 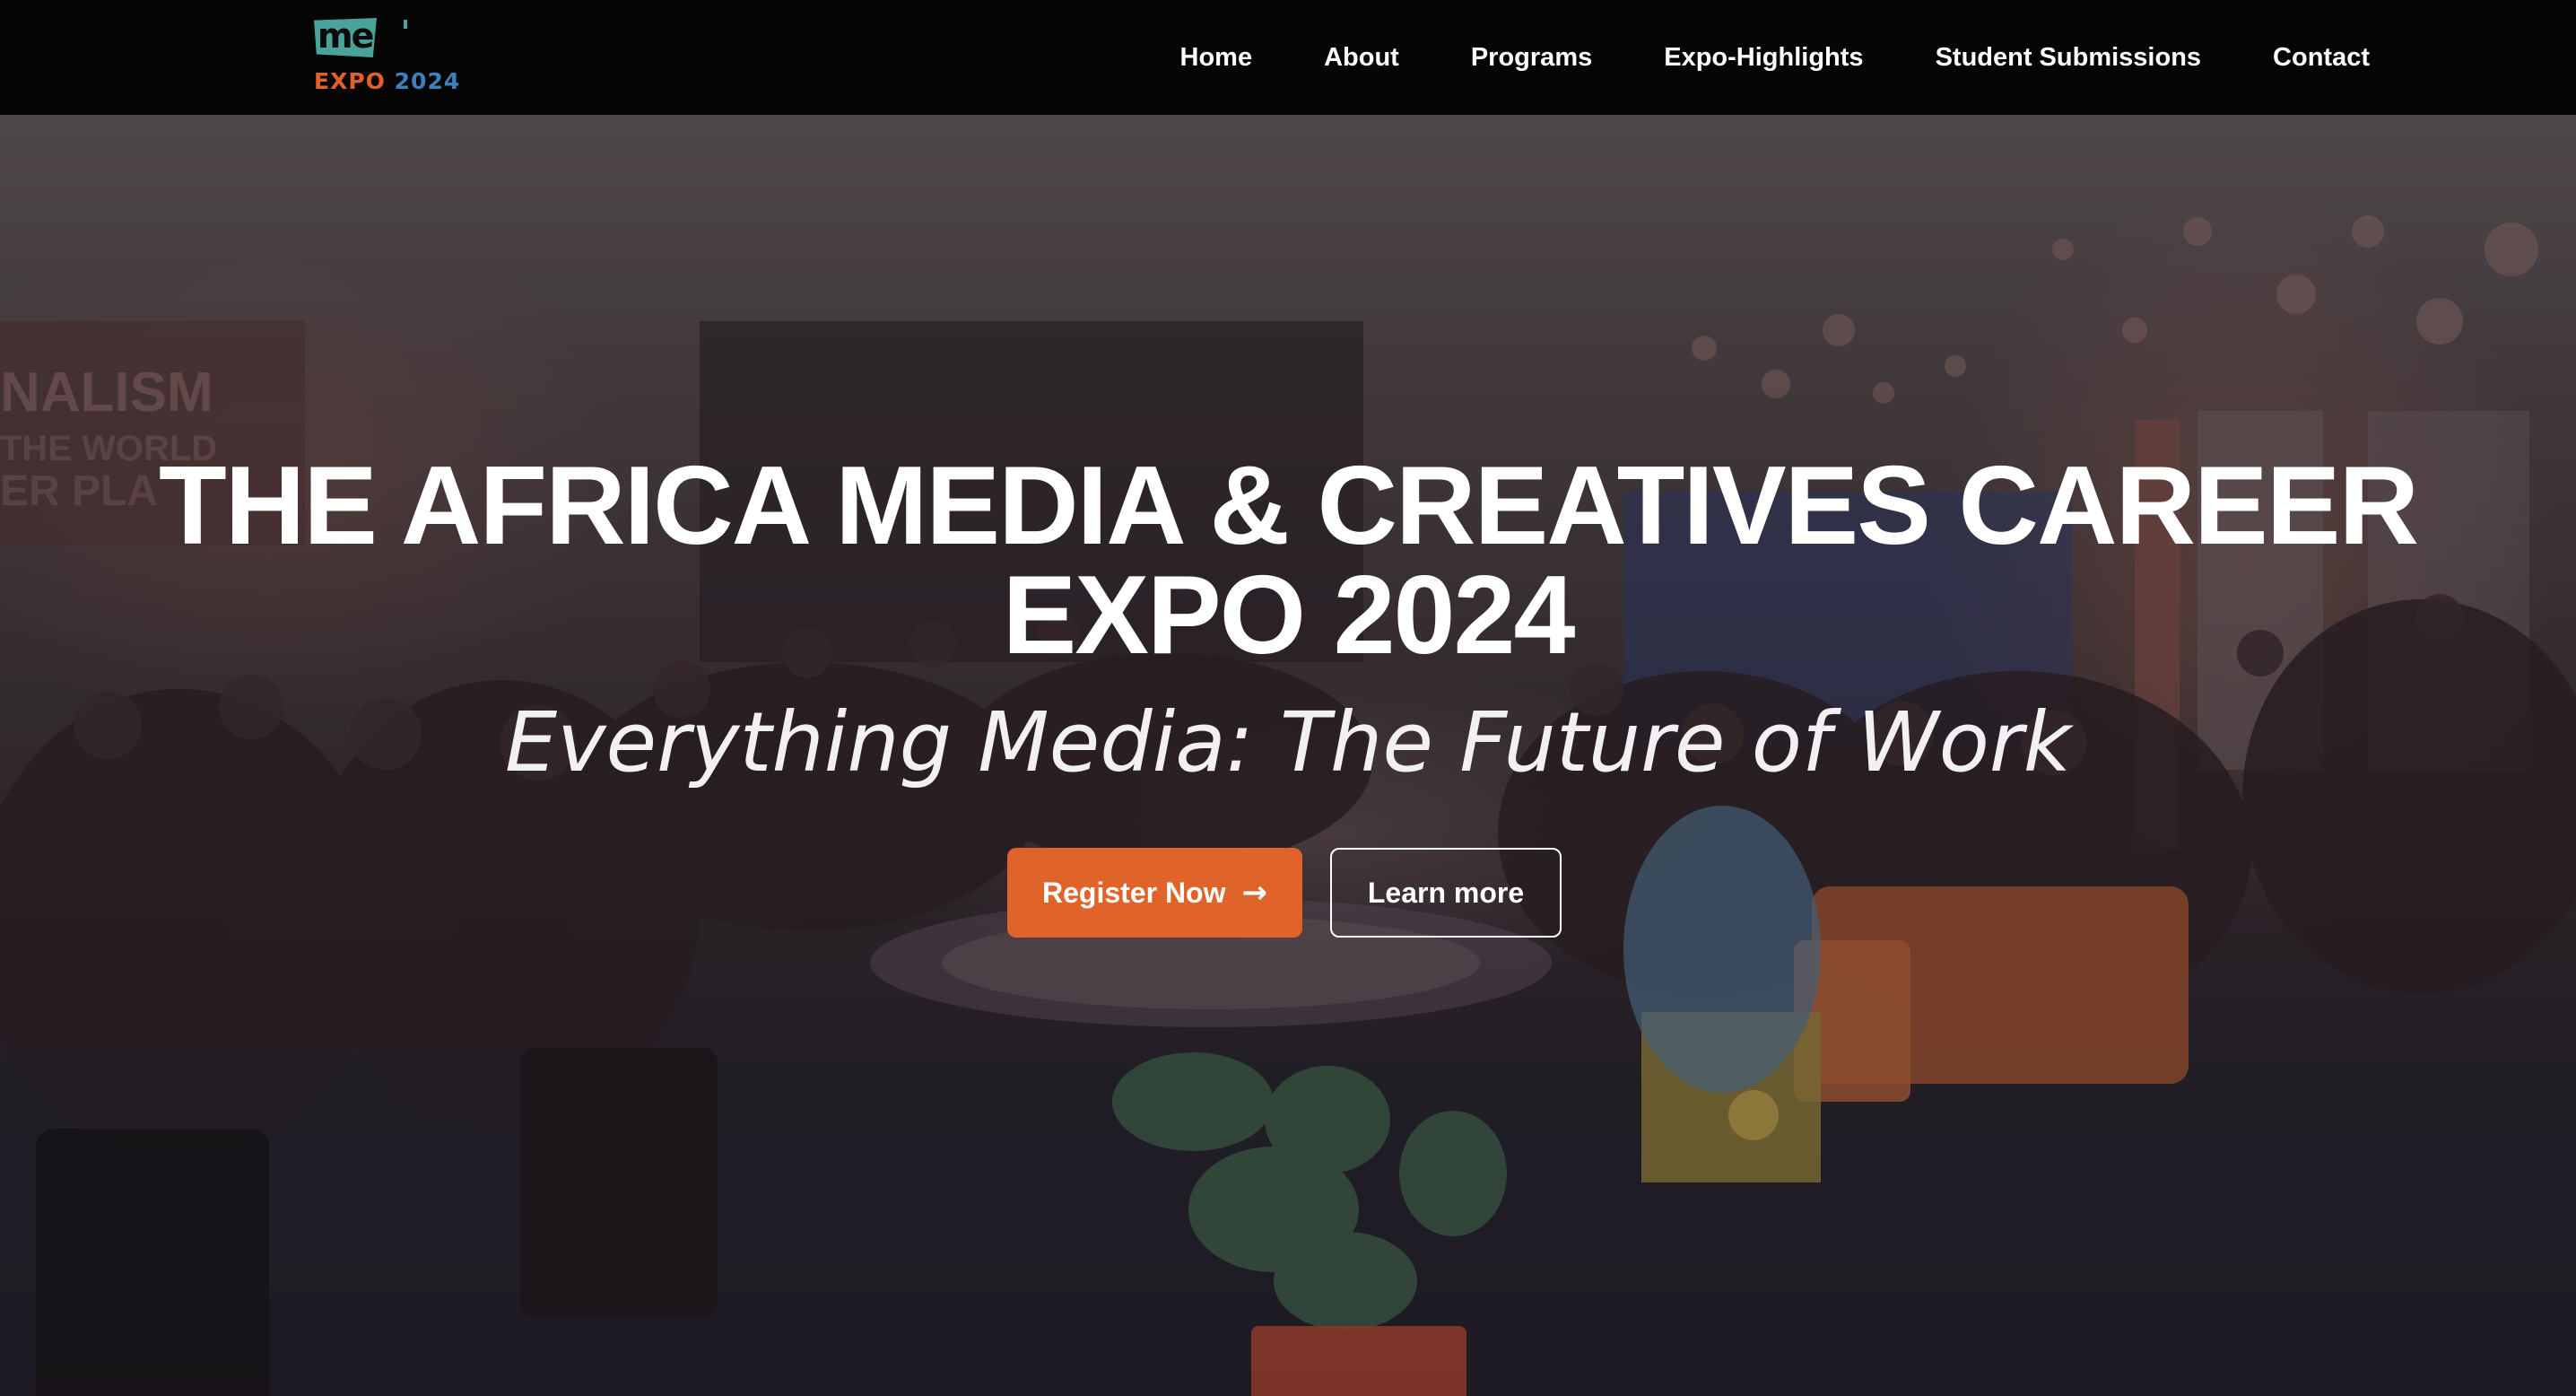 What do you see at coordinates (1531, 58) in the screenshot?
I see `nav-programs: Programs` at bounding box center [1531, 58].